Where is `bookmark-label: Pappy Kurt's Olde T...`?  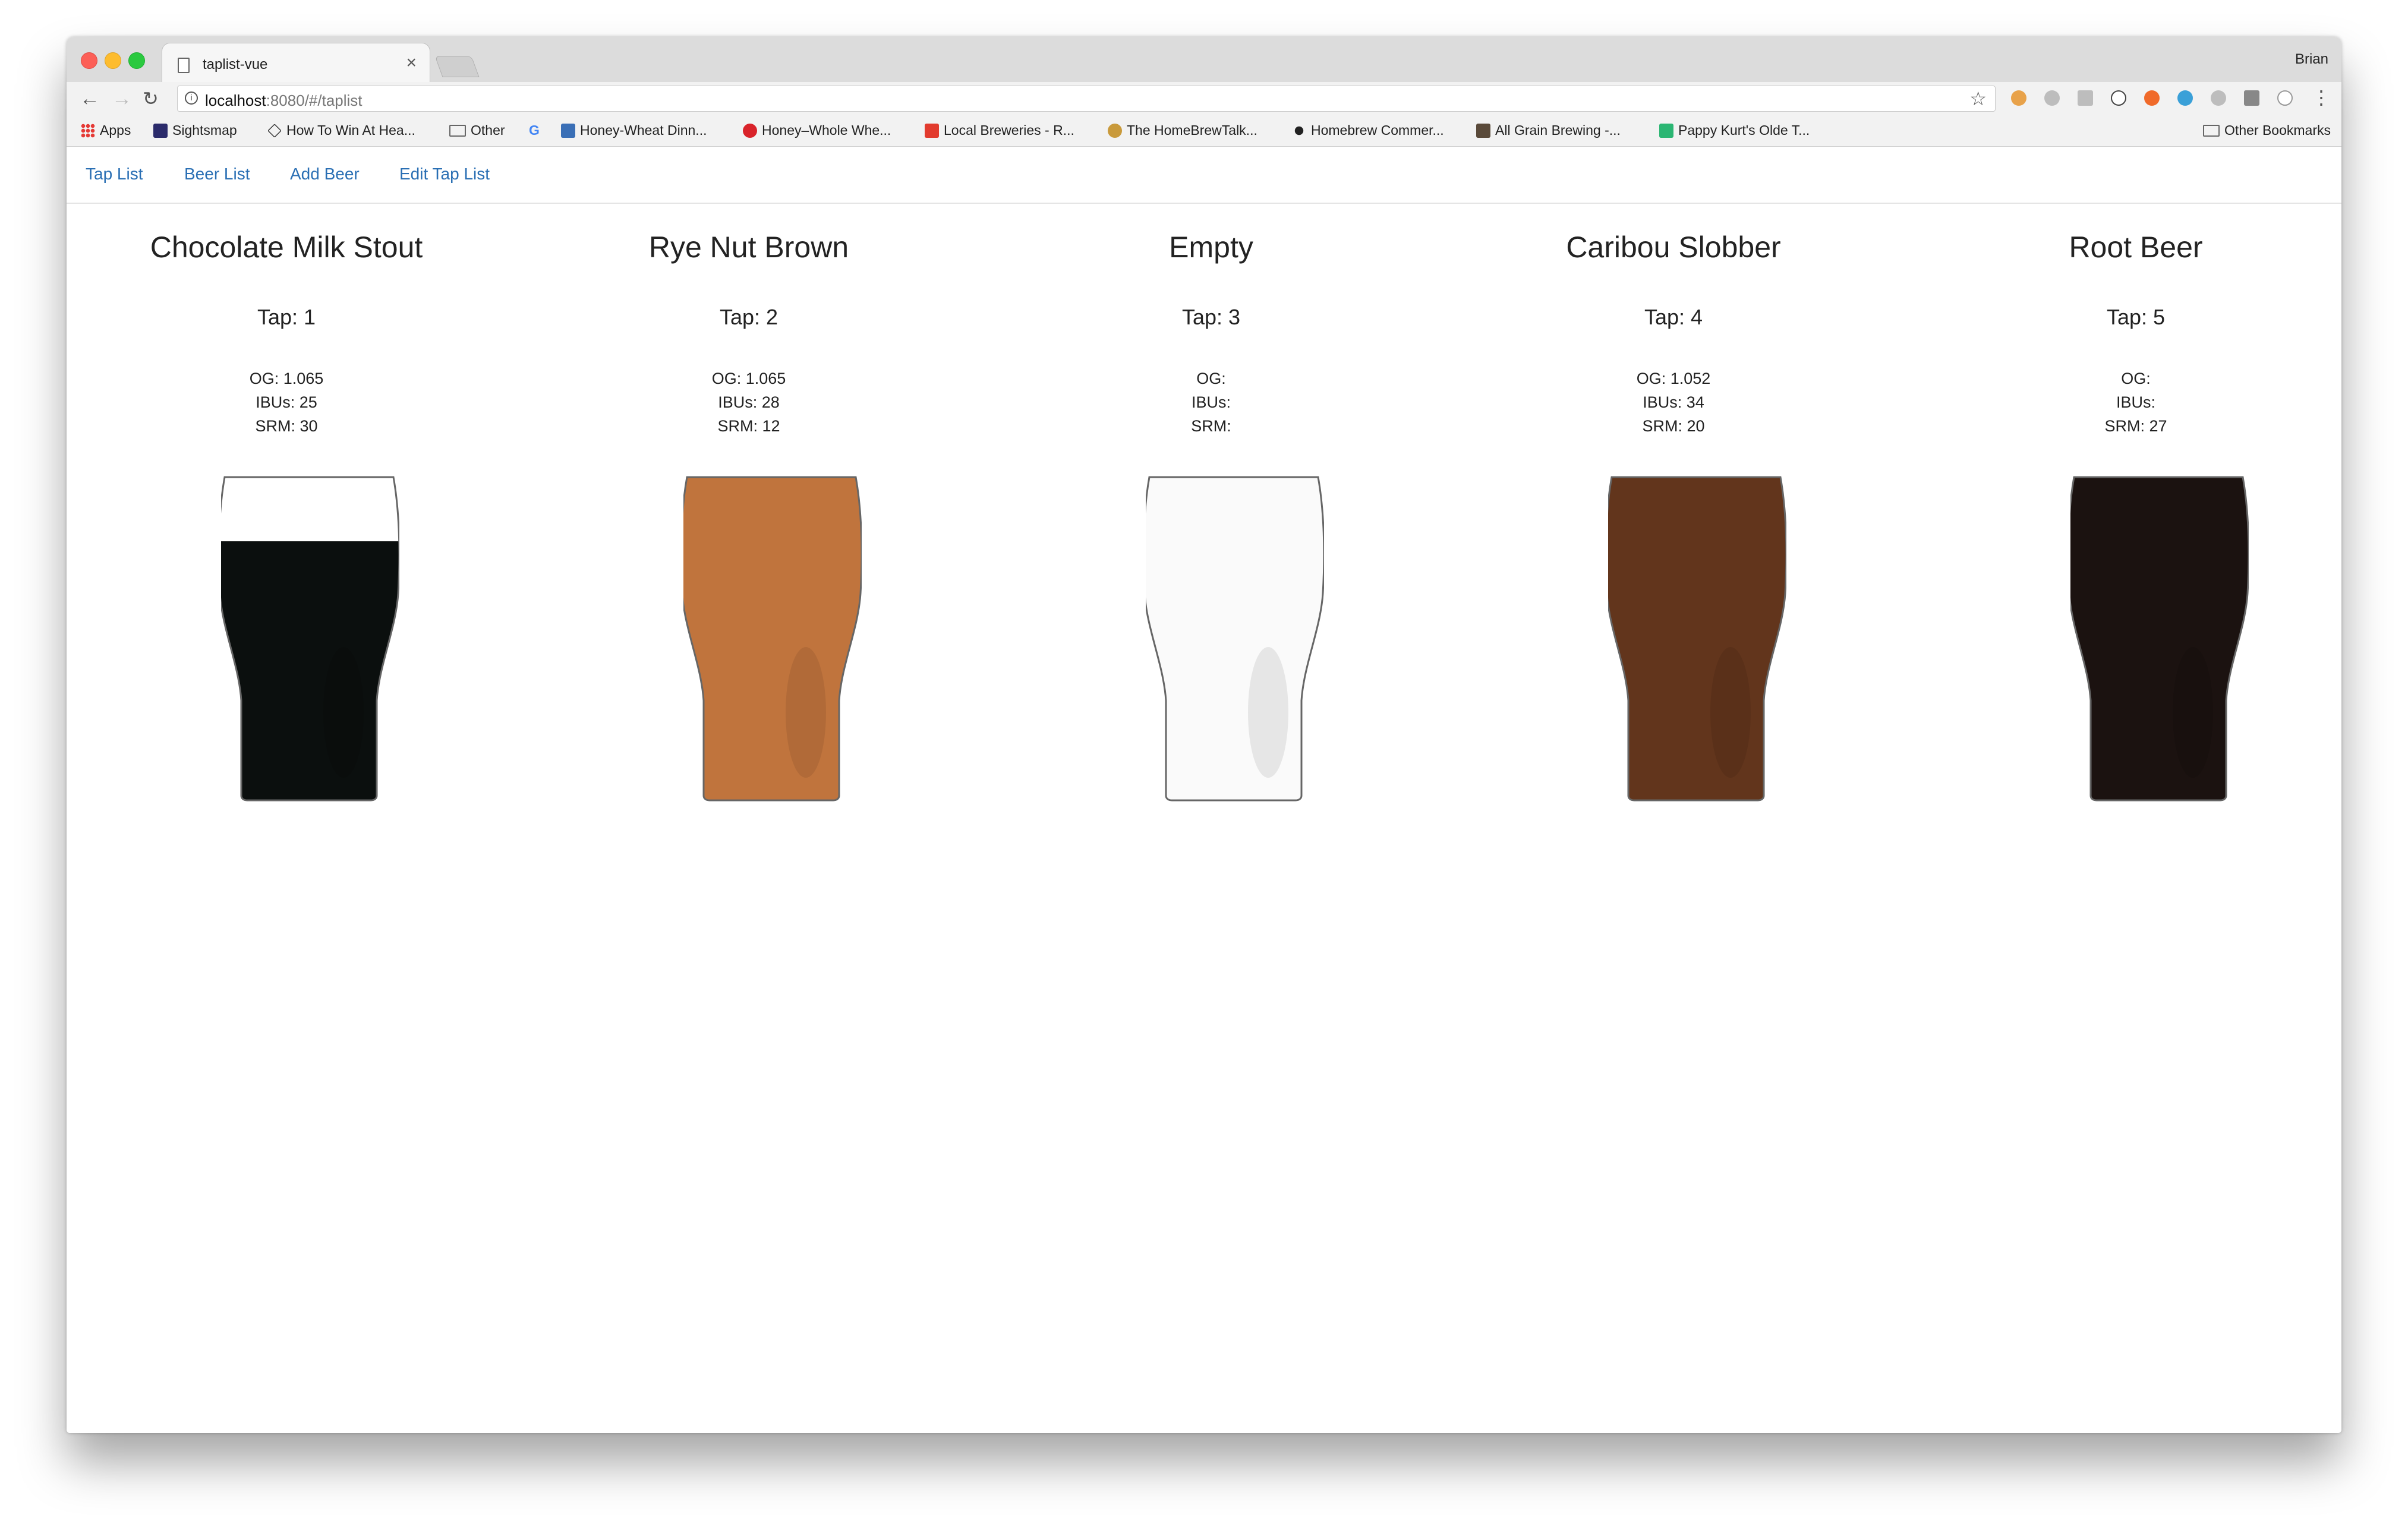
bookmark-label: Pappy Kurt's Olde T... is located at coordinates (1744, 130).